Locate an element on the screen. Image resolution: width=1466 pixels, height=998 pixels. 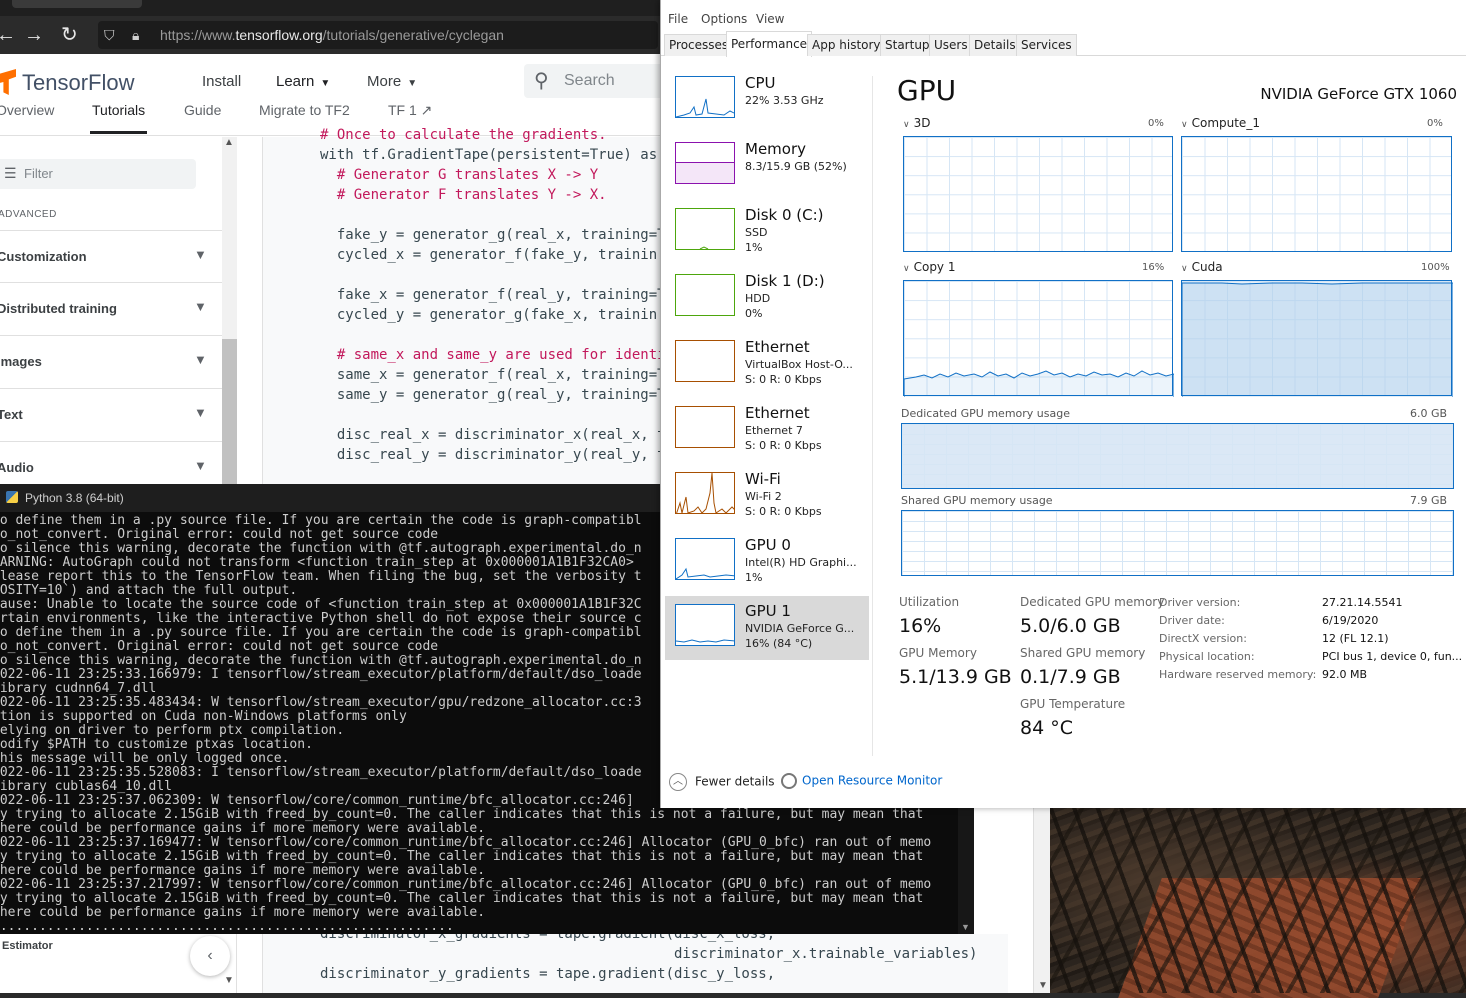
tab-performance: Performance is located at coordinates (769, 44).